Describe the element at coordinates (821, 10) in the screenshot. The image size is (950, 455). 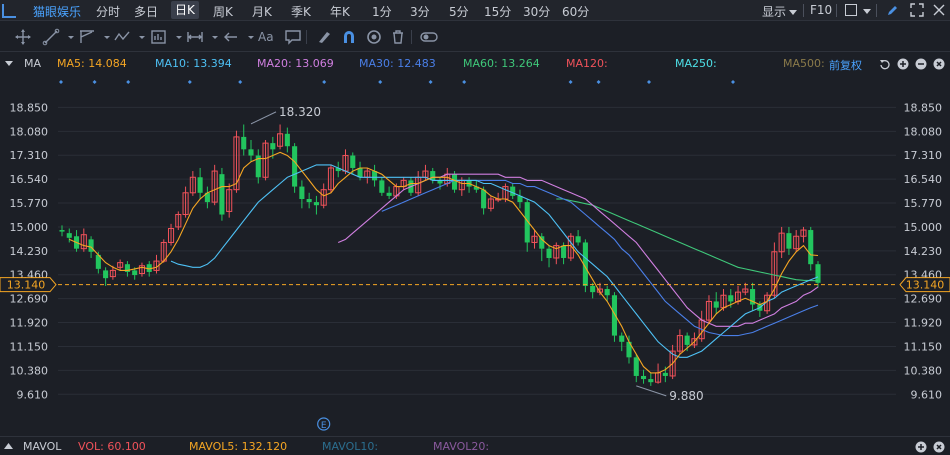
I see `f10-button: F10` at that location.